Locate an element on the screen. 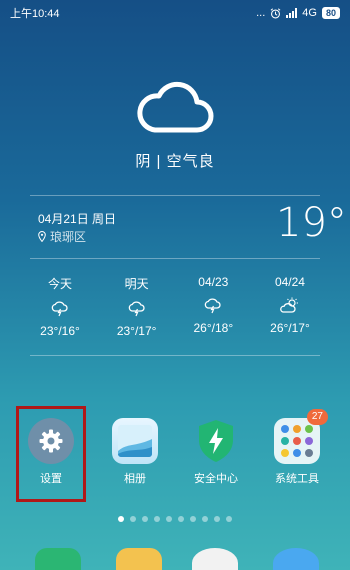  app-security-center: 安全中心 is located at coordinates (216, 452).